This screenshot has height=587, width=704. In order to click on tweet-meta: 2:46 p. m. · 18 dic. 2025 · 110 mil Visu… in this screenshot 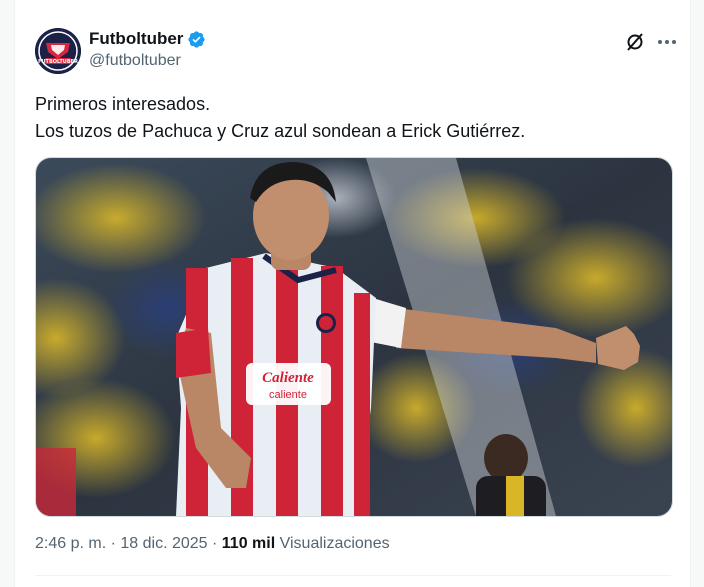, I will do `click(212, 544)`.